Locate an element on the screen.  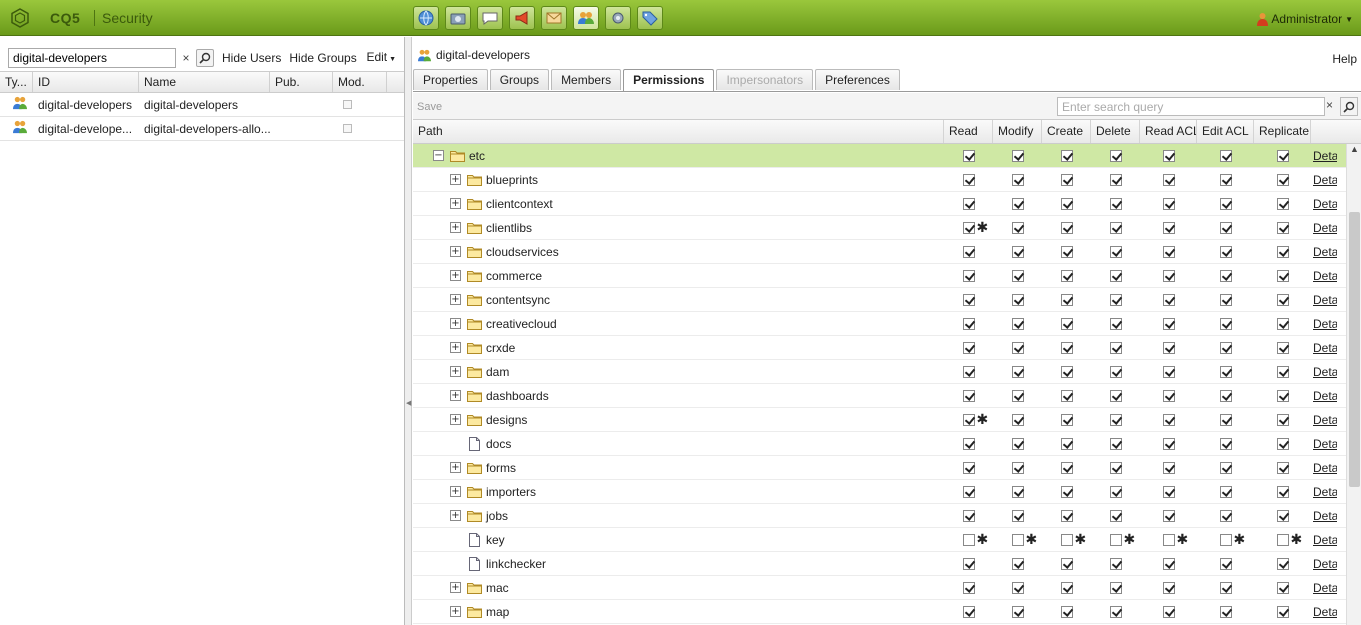
hide-groups-button: Hide Groups is located at coordinates (322, 58).